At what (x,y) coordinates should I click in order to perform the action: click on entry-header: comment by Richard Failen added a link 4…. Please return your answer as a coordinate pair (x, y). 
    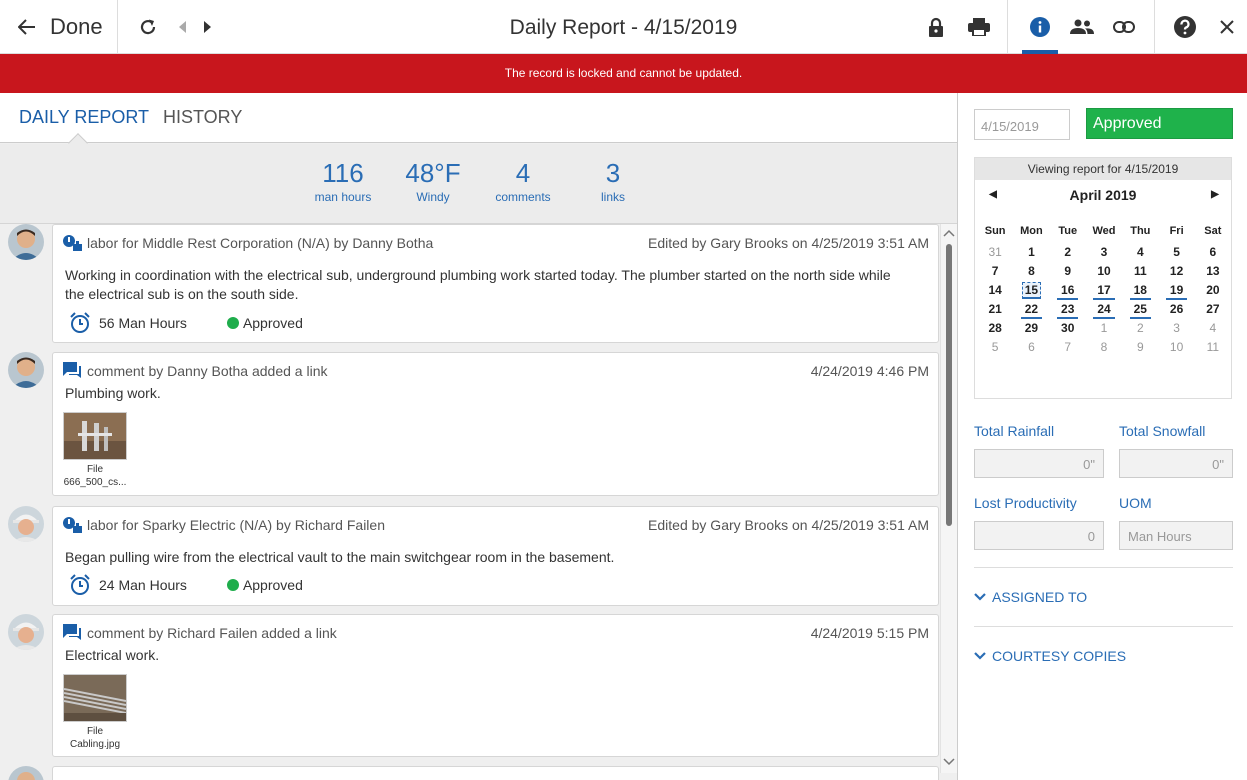
    Looking at the image, I should click on (496, 634).